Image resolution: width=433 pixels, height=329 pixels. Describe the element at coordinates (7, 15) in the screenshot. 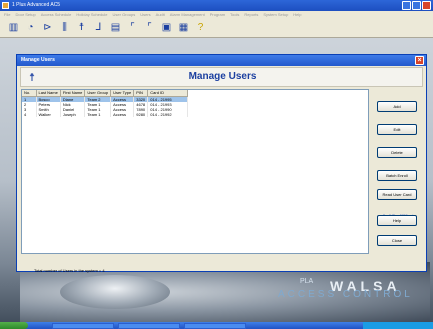

I see `menu-item: File` at that location.